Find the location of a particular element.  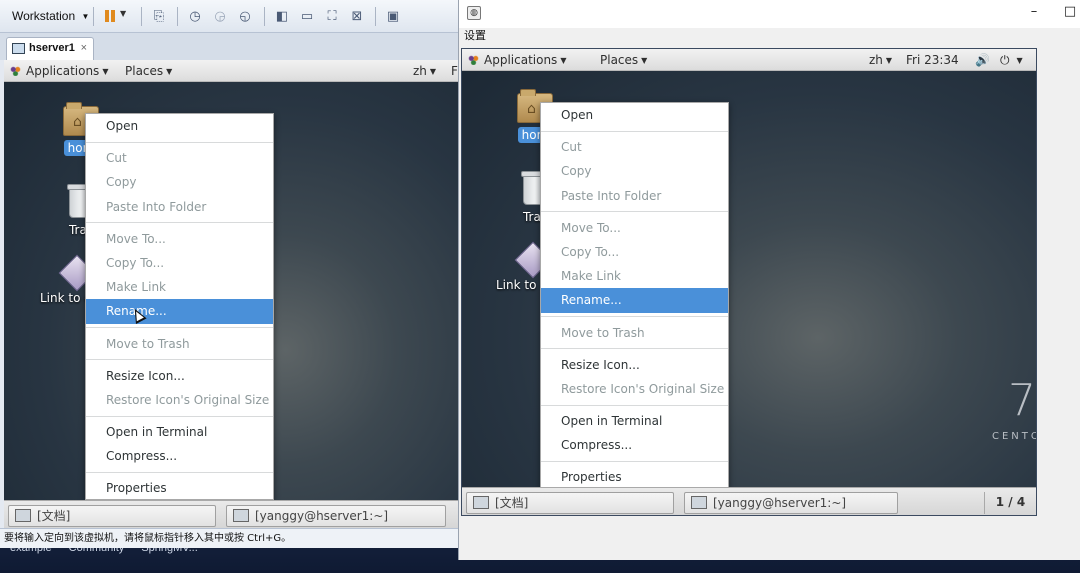

clock-partial: F is located at coordinates (454, 71).